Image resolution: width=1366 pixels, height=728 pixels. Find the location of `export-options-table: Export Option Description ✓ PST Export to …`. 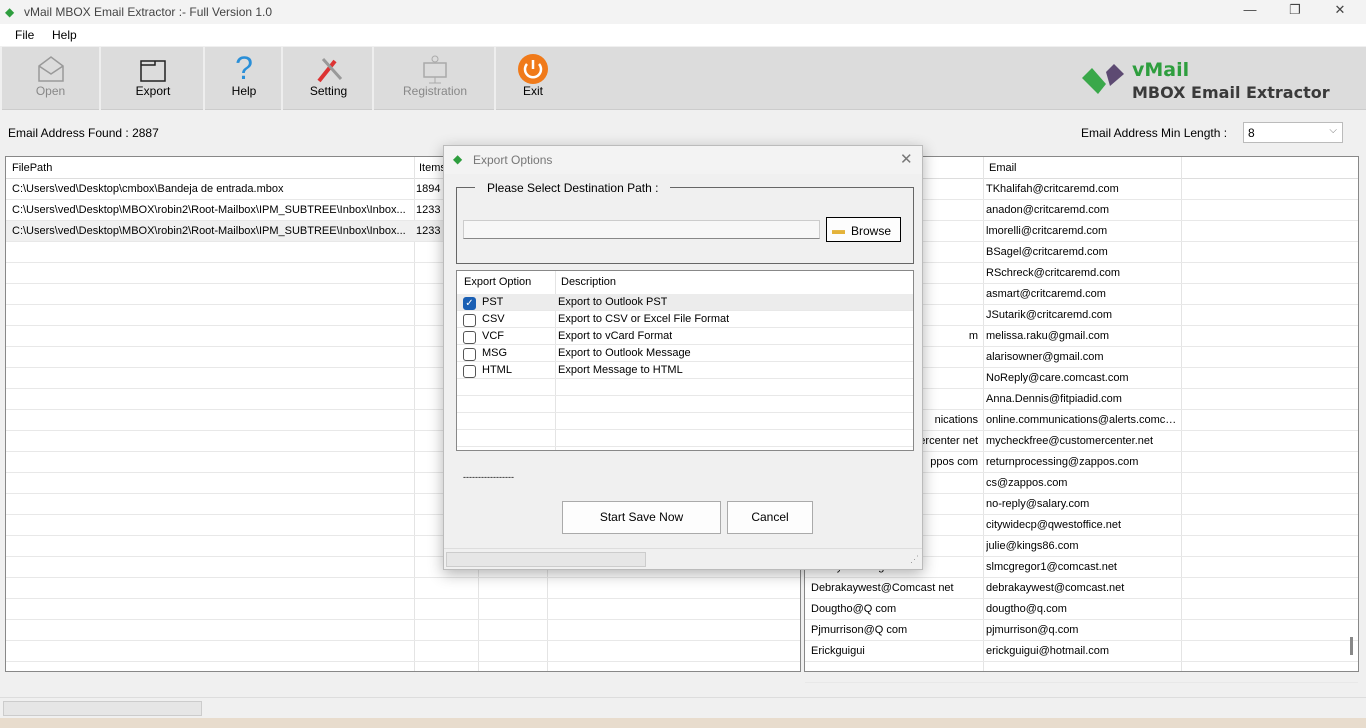

export-options-table: Export Option Description ✓ PST Export to … is located at coordinates (685, 360).